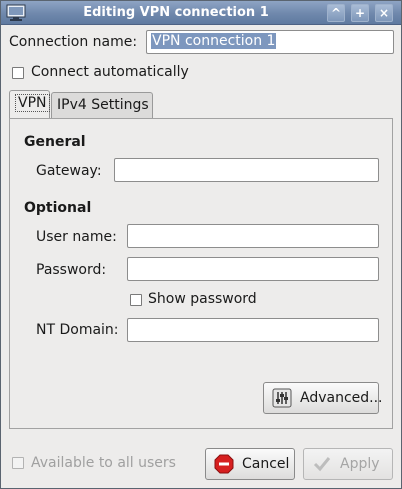 This screenshot has height=489, width=402. What do you see at coordinates (76, 237) in the screenshot?
I see `username-label: User name:` at bounding box center [76, 237].